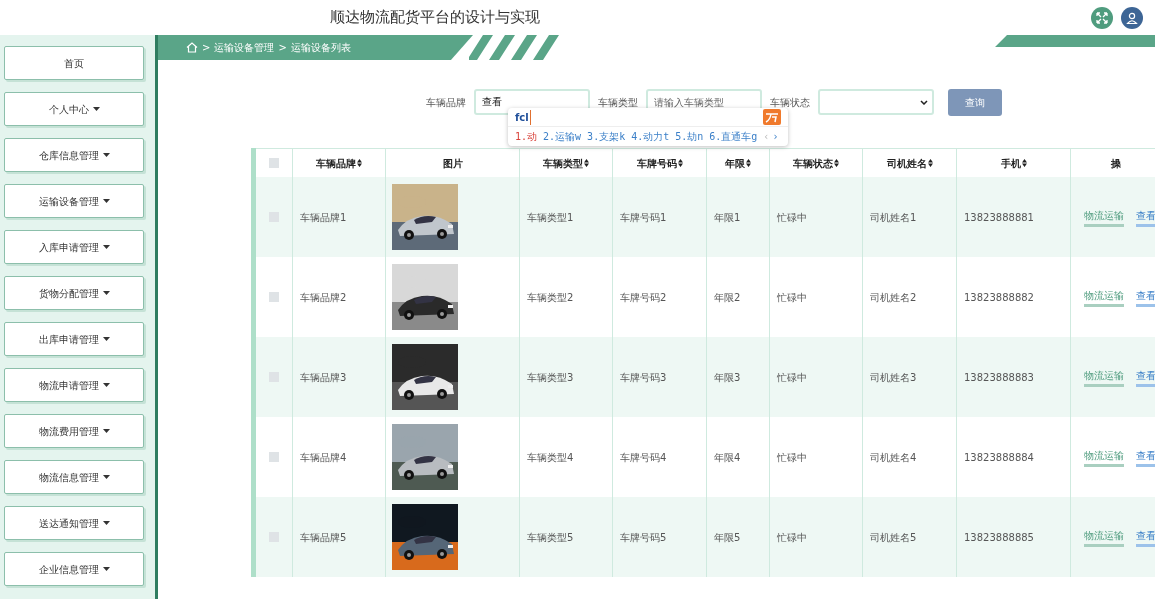  I want to click on page-title: 顺达物流配货平台的设计与实现, so click(435, 18).